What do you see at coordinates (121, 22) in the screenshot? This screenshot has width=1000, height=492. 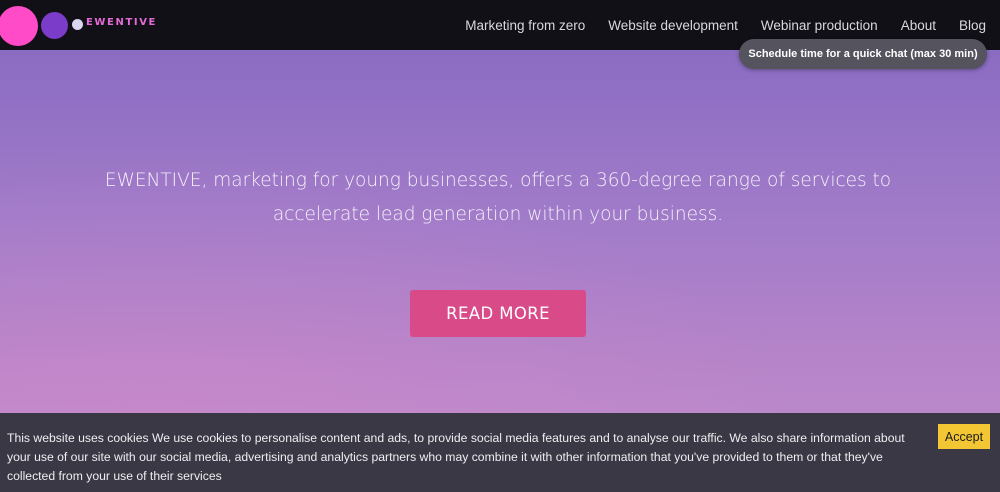 I see `brand-name: EWENTIVE` at bounding box center [121, 22].